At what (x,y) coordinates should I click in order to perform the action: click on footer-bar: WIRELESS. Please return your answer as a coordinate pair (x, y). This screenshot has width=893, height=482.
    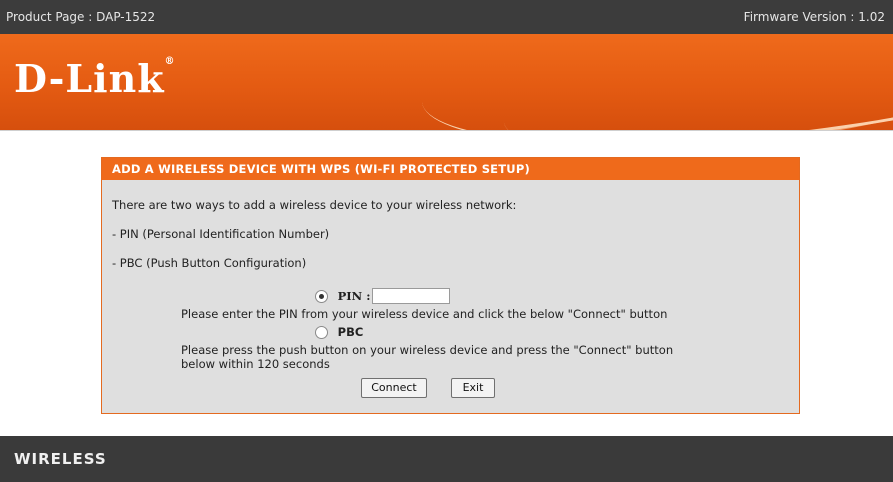
    Looking at the image, I should click on (446, 459).